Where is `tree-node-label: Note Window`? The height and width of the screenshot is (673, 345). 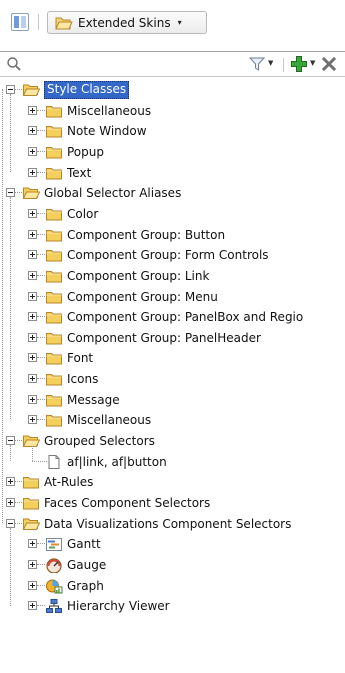 tree-node-label: Note Window is located at coordinates (107, 131).